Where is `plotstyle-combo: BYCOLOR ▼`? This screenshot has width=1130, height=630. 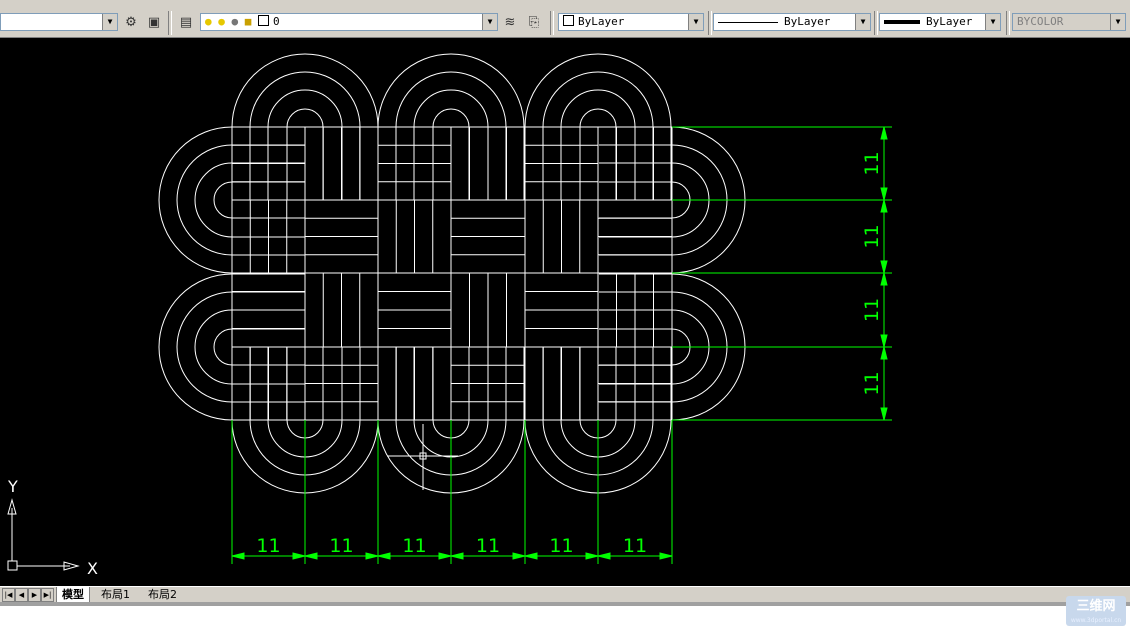
plotstyle-combo: BYCOLOR ▼ is located at coordinates (1069, 22).